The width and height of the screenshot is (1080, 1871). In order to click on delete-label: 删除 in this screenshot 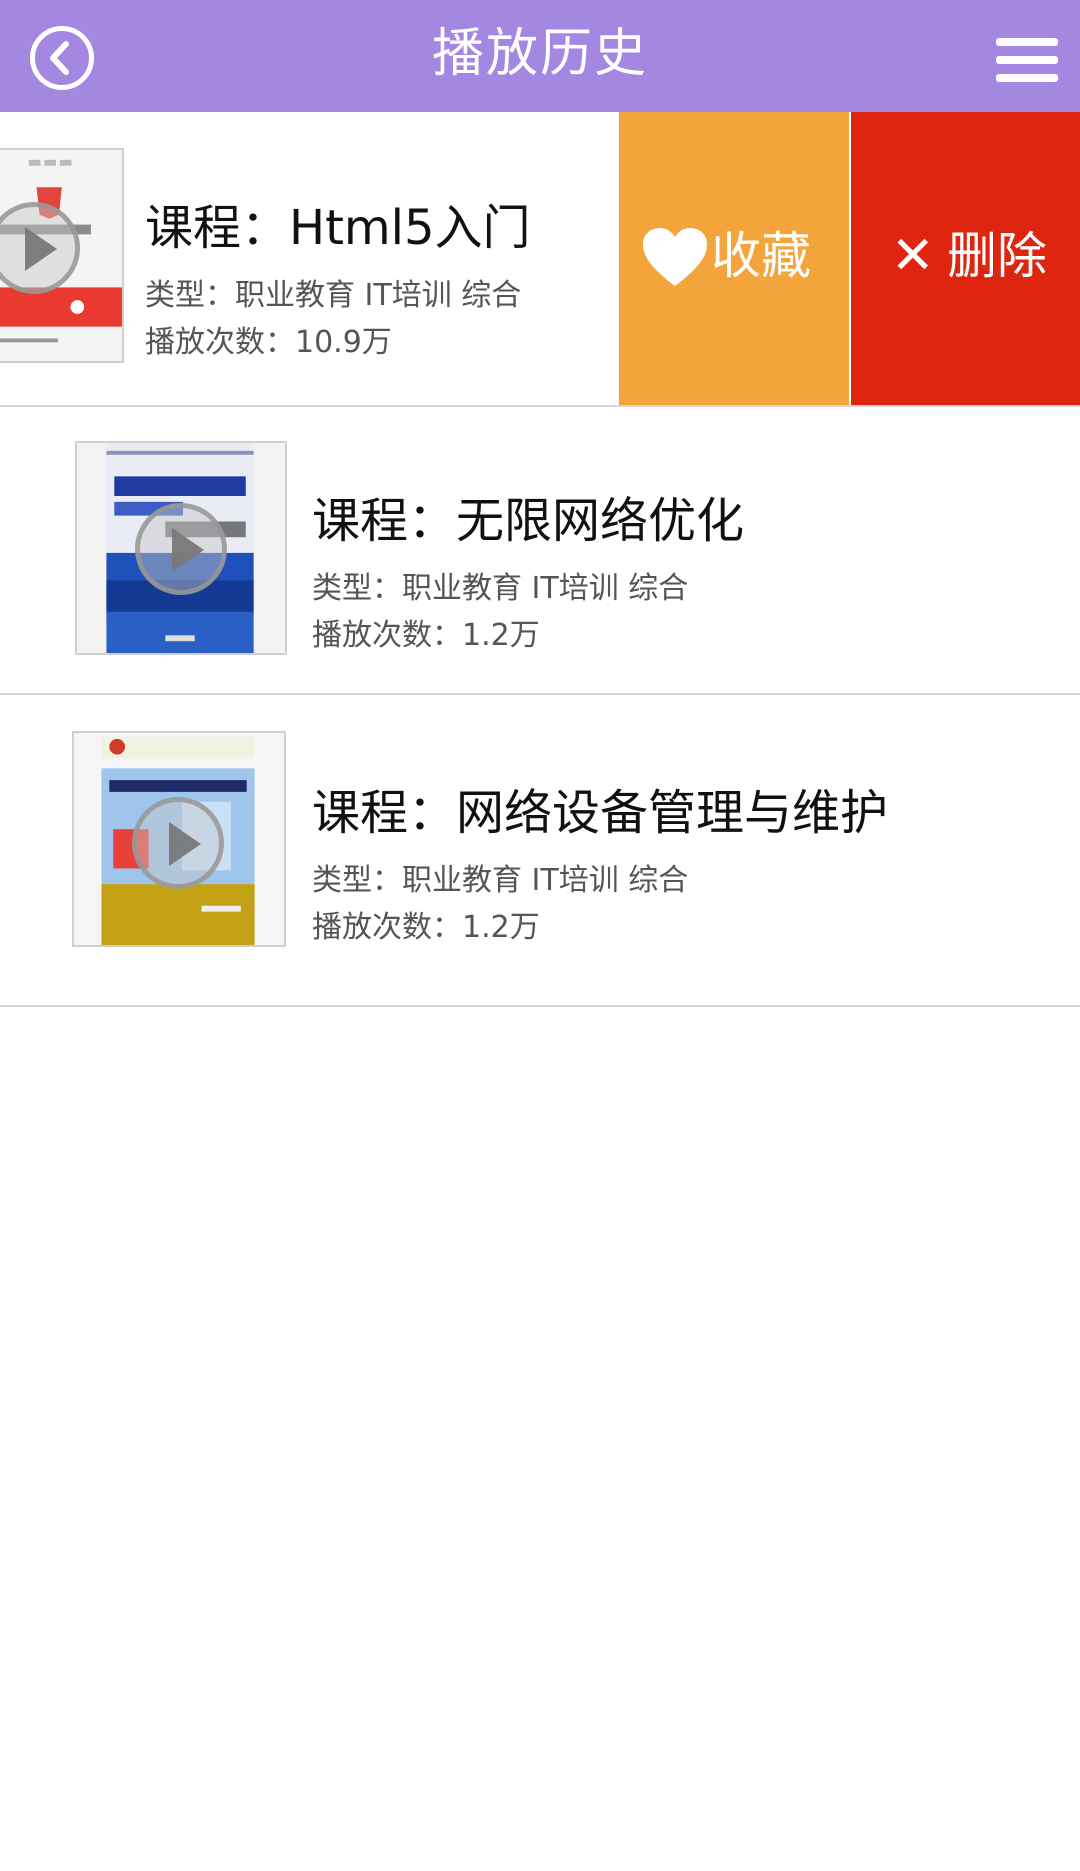, I will do `click(997, 256)`.